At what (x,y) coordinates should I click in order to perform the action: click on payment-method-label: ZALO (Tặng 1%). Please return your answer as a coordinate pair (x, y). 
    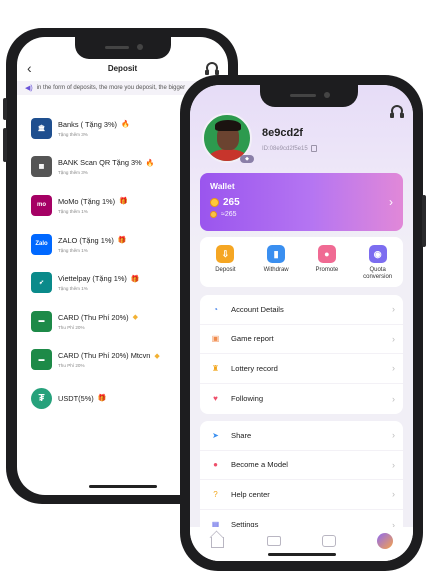
    Looking at the image, I should click on (86, 240).